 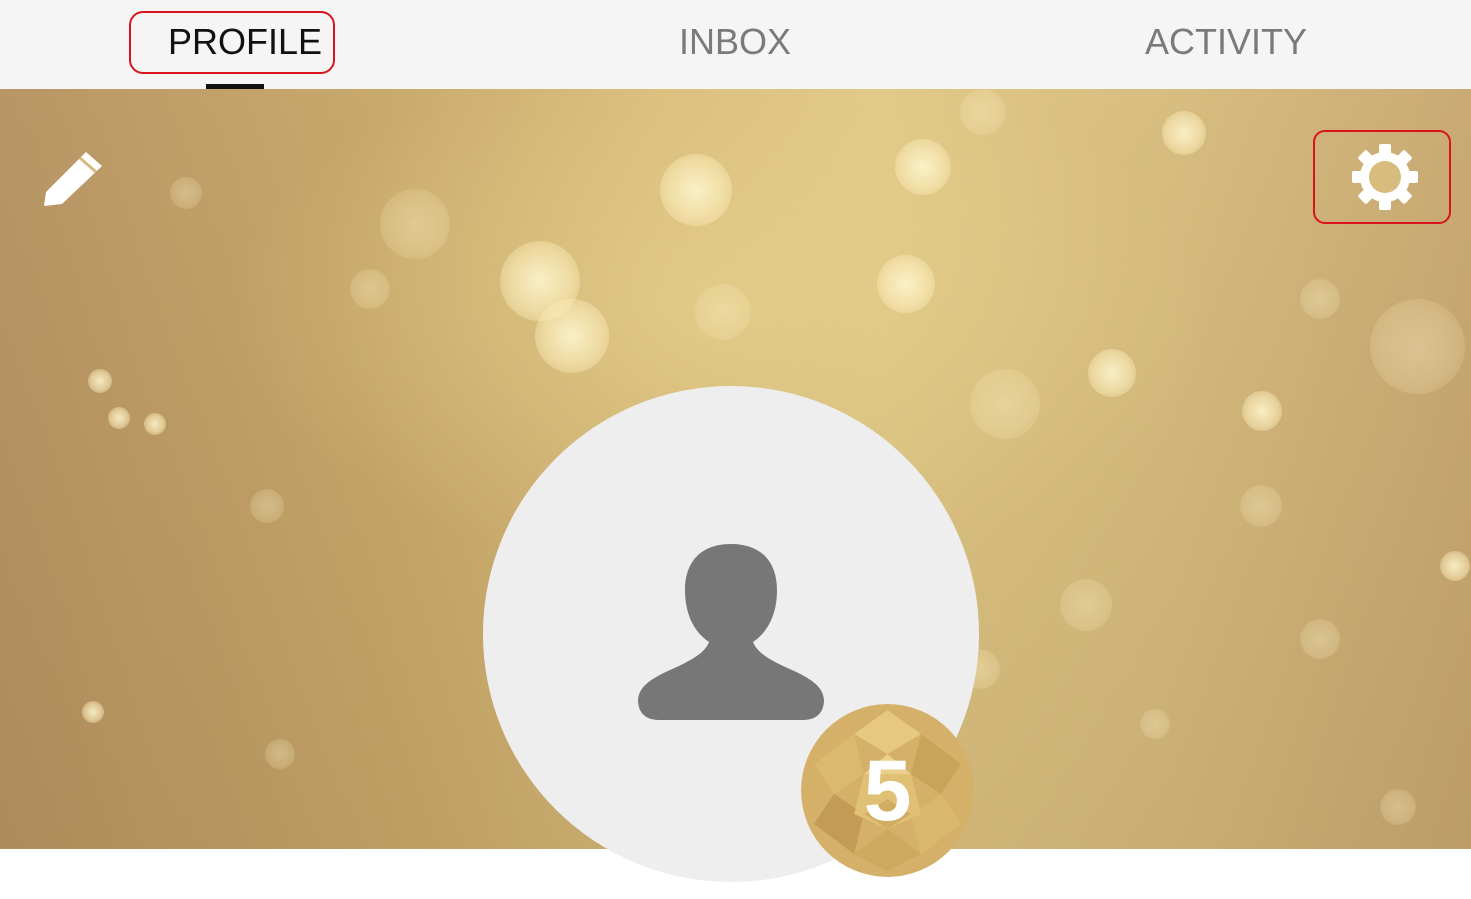 I want to click on tab-bar: PROFILE INBOX ACTIVITY, so click(x=735, y=44).